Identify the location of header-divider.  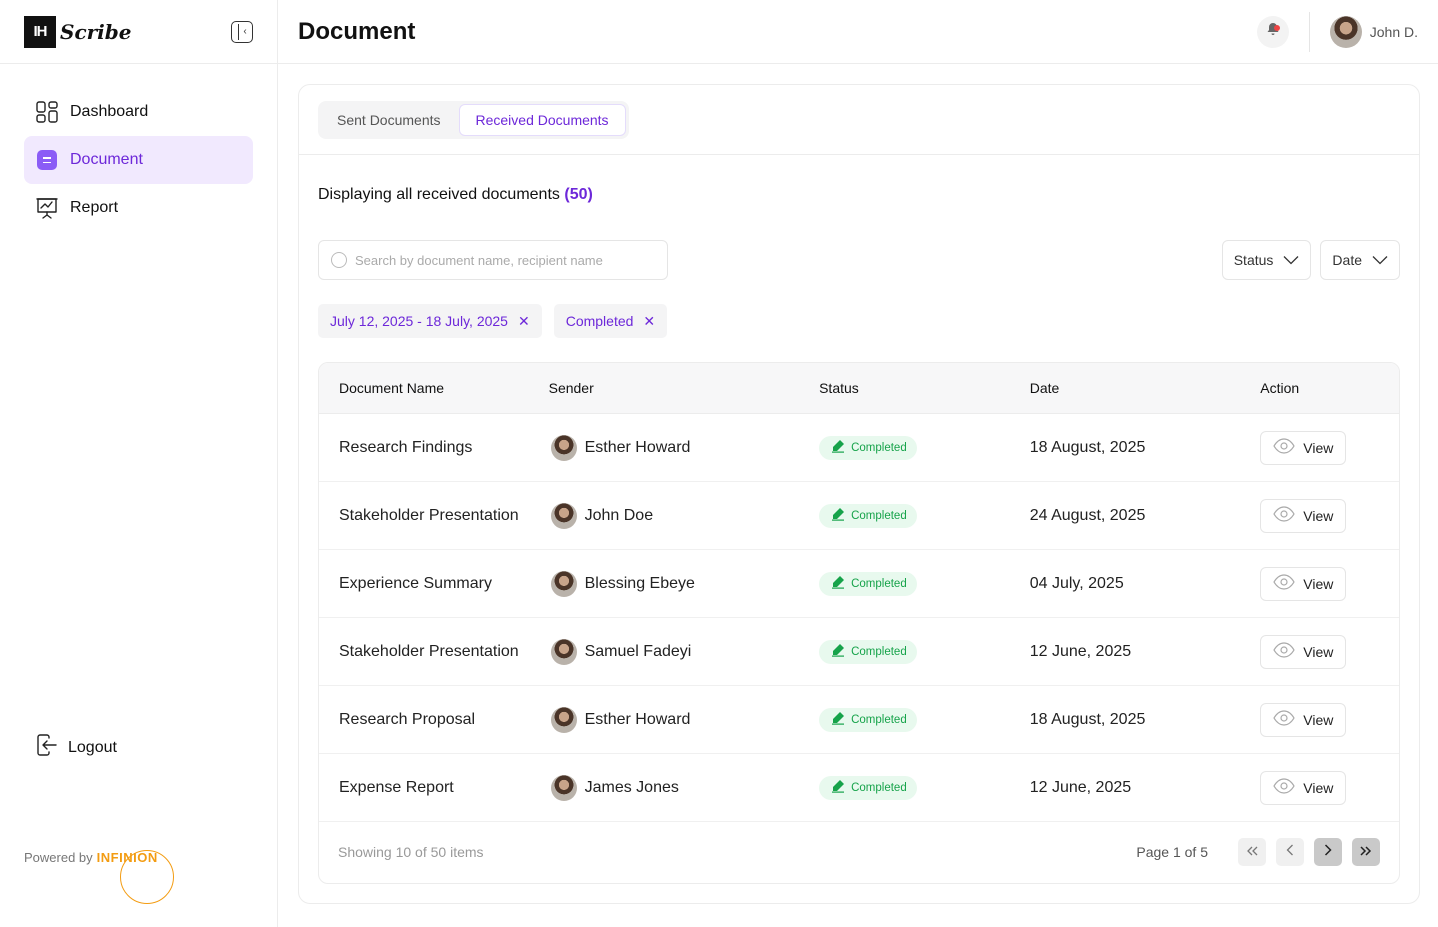
(1309, 31).